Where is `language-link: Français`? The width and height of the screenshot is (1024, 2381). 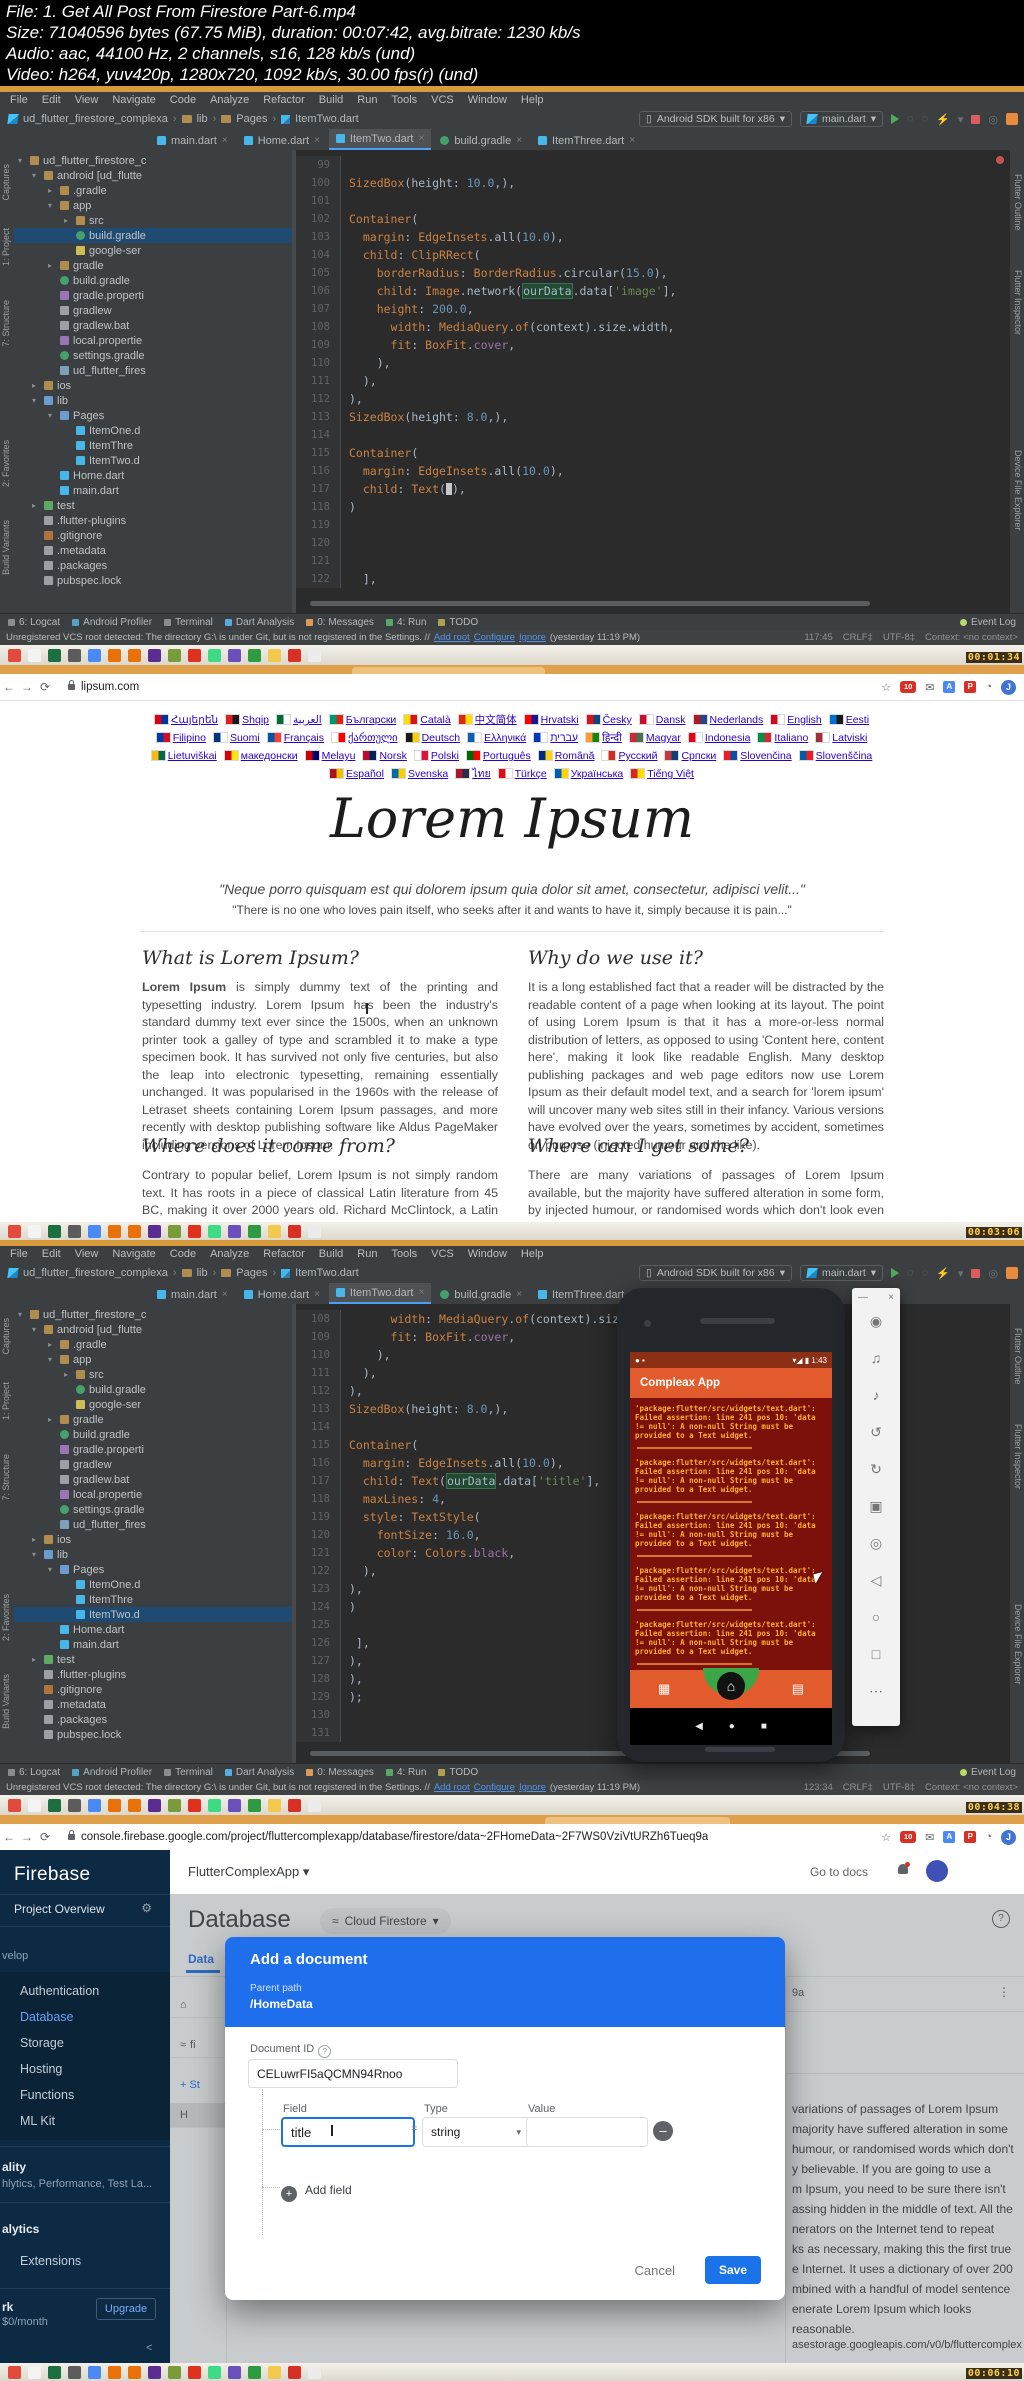
language-link: Français is located at coordinates (295, 738).